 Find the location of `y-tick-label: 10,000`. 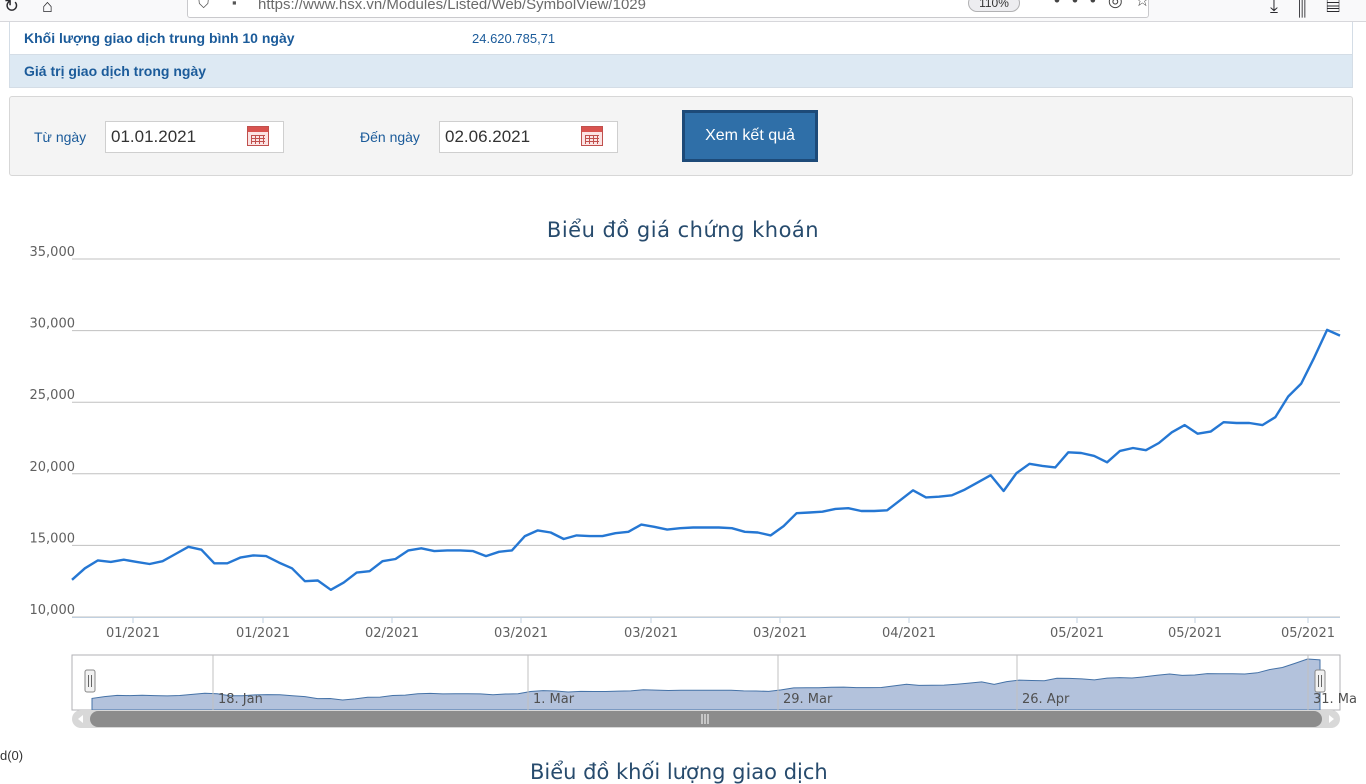

y-tick-label: 10,000 is located at coordinates (53, 610).